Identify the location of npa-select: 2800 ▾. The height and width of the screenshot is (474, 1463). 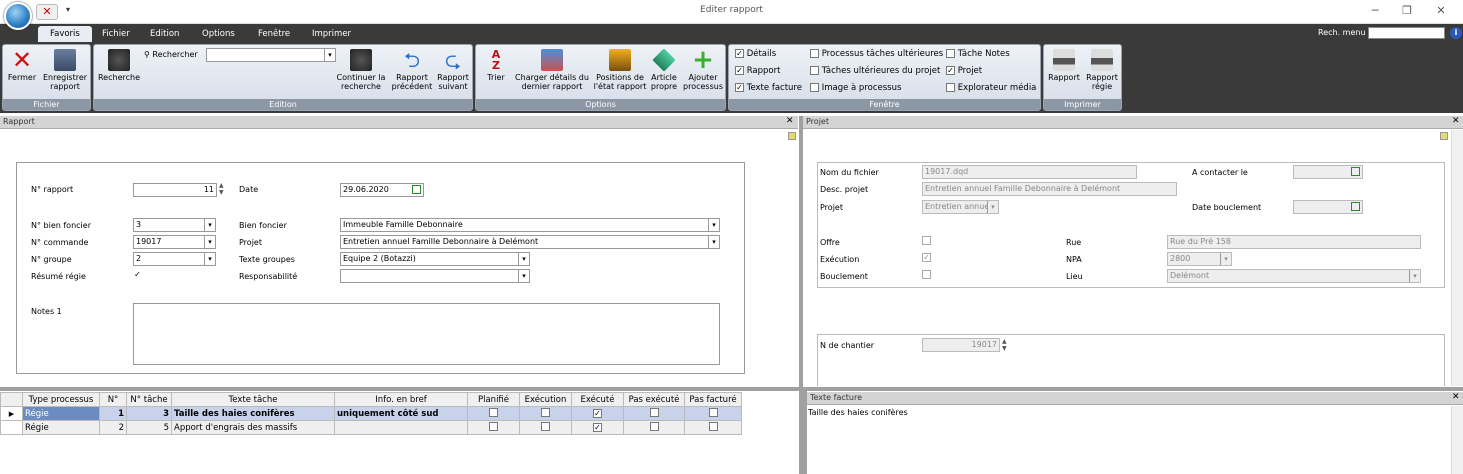
(1199, 259).